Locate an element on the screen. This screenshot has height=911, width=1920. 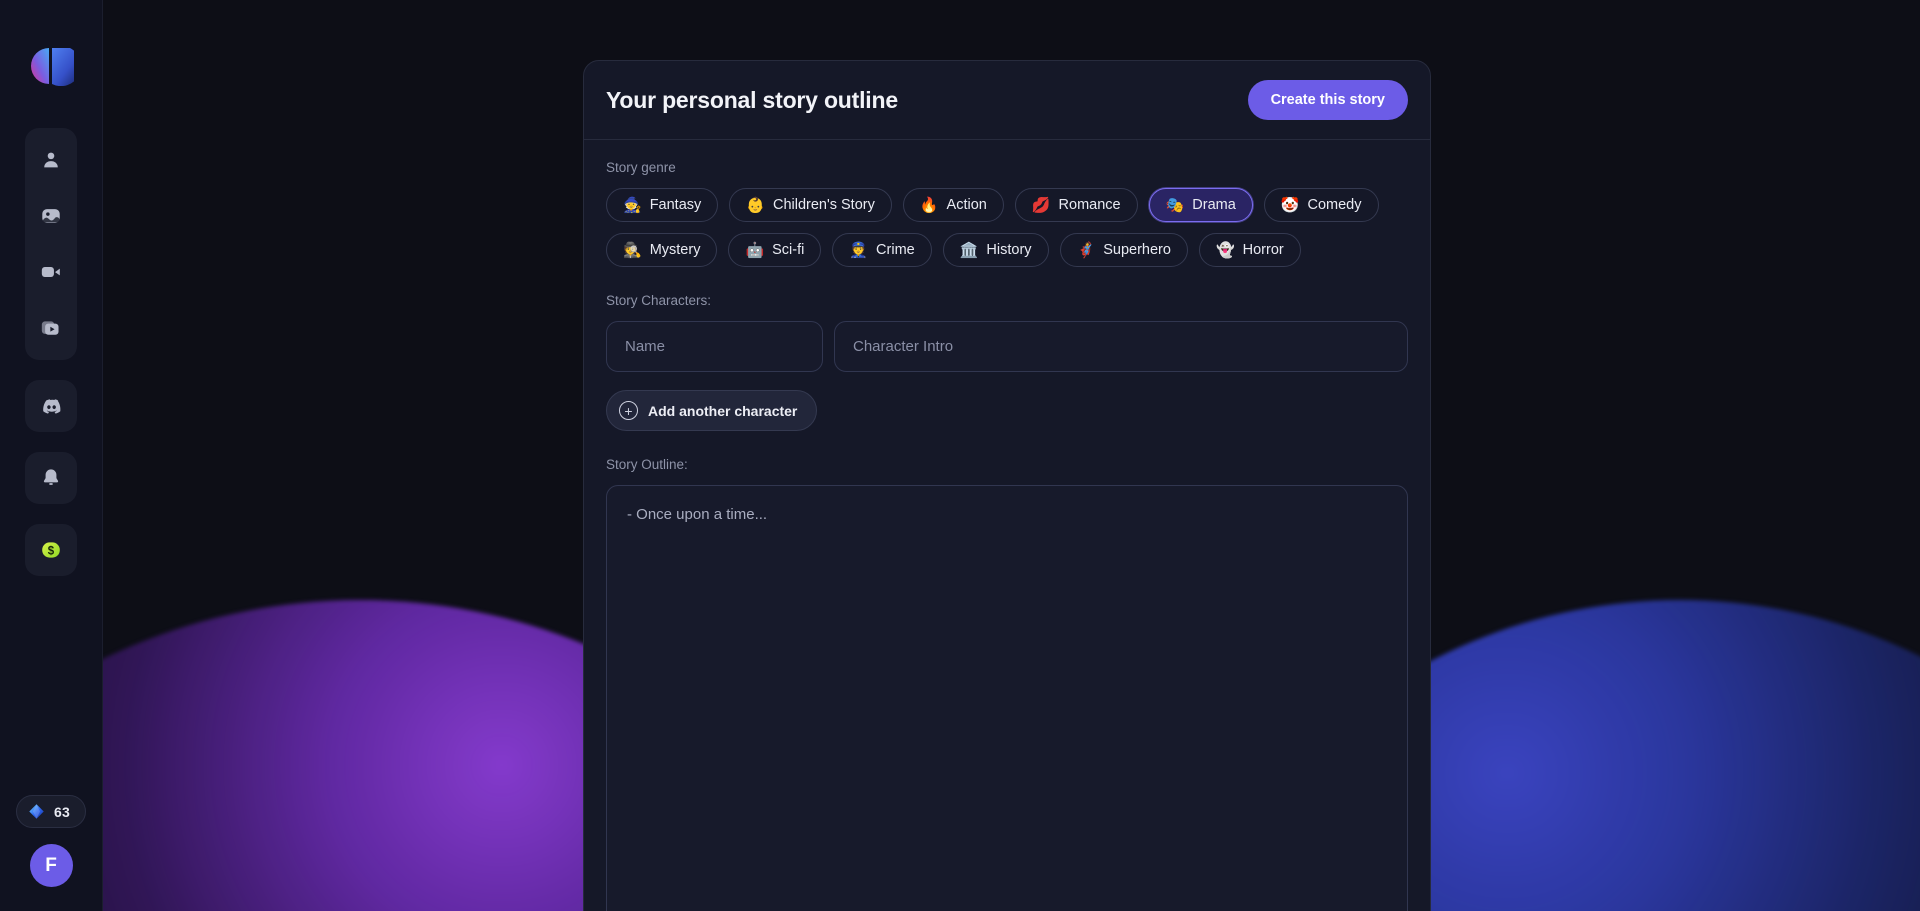
genre-chip-label: Romance is located at coordinates (1089, 205).